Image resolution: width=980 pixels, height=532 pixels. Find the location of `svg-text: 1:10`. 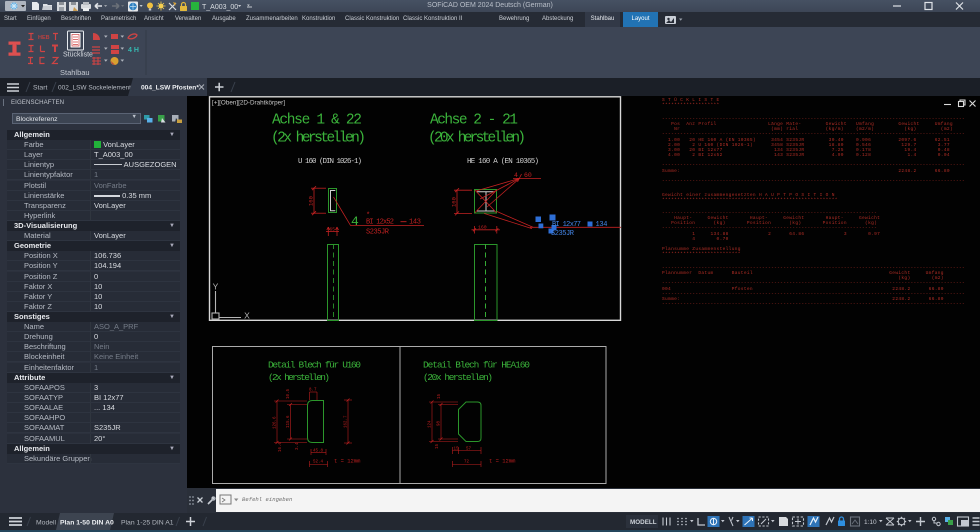

svg-text: 1:10 is located at coordinates (870, 522).